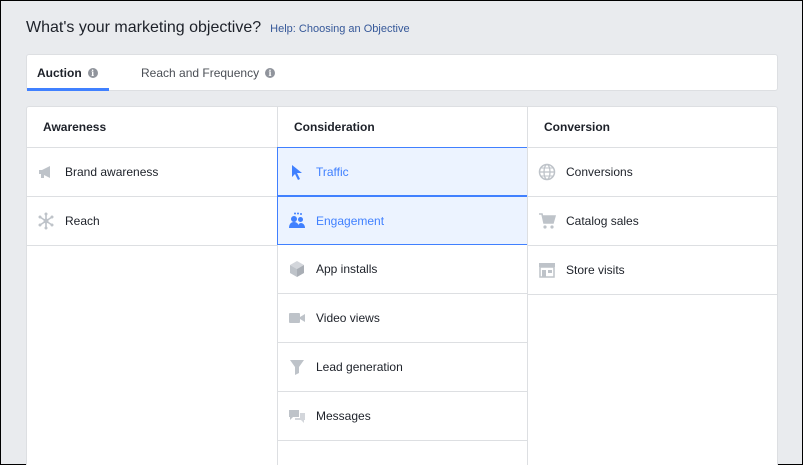 Image resolution: width=803 pixels, height=465 pixels. I want to click on objective-conversions: Conversions, so click(652, 172).